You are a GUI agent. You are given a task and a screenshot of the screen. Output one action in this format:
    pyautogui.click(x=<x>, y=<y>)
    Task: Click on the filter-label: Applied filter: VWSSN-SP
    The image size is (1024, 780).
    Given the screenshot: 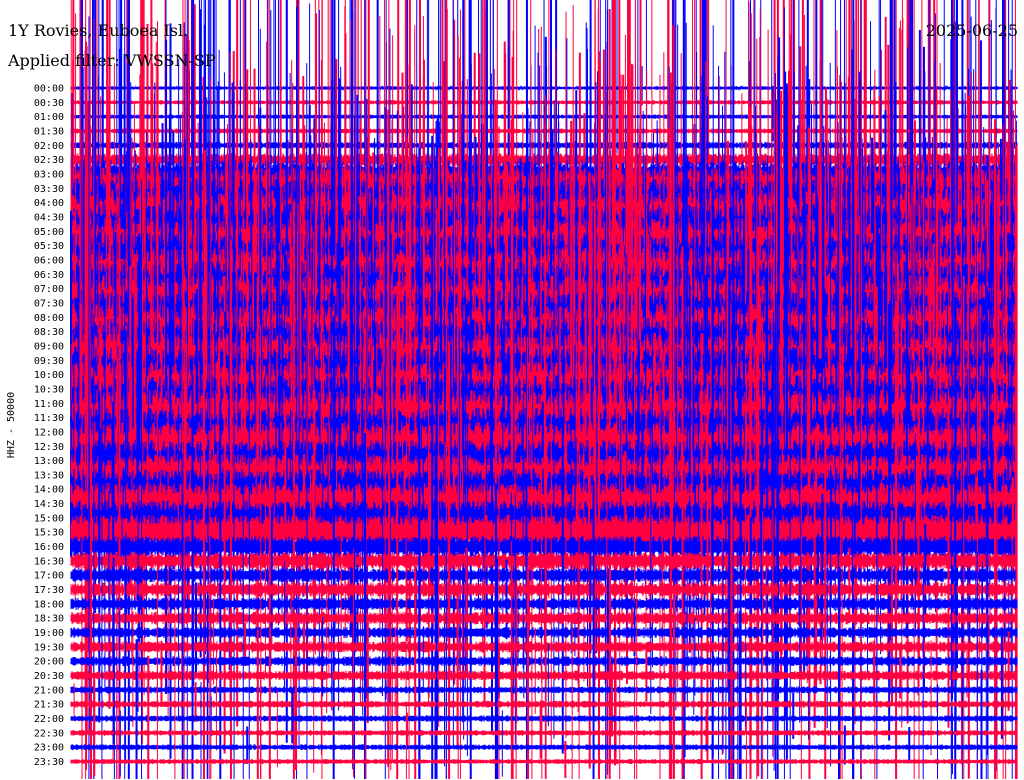 What is the action you would take?
    pyautogui.click(x=112, y=60)
    